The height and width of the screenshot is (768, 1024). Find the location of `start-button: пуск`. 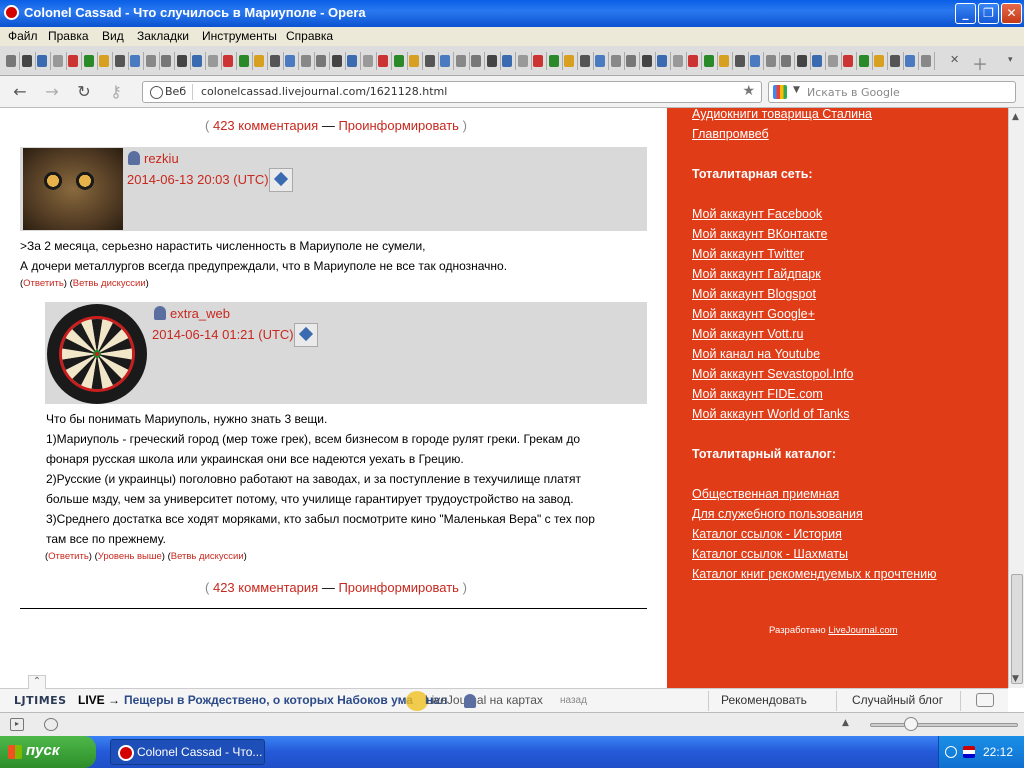

start-button: пуск is located at coordinates (48, 752).